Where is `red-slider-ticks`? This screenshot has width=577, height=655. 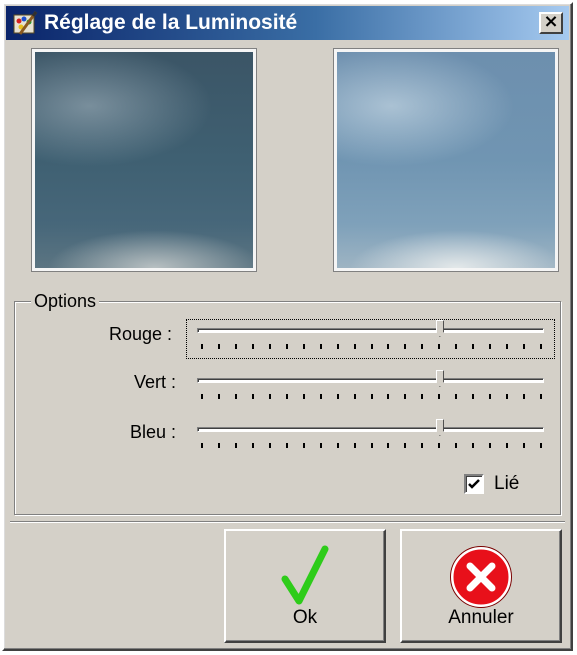
red-slider-ticks is located at coordinates (371, 347).